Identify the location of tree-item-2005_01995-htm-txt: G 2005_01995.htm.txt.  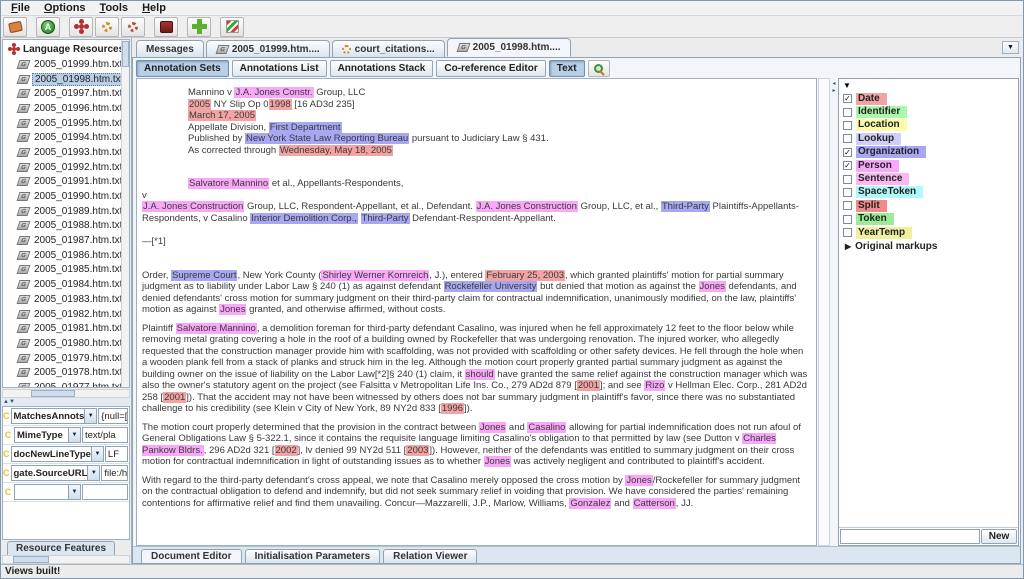
(66, 123).